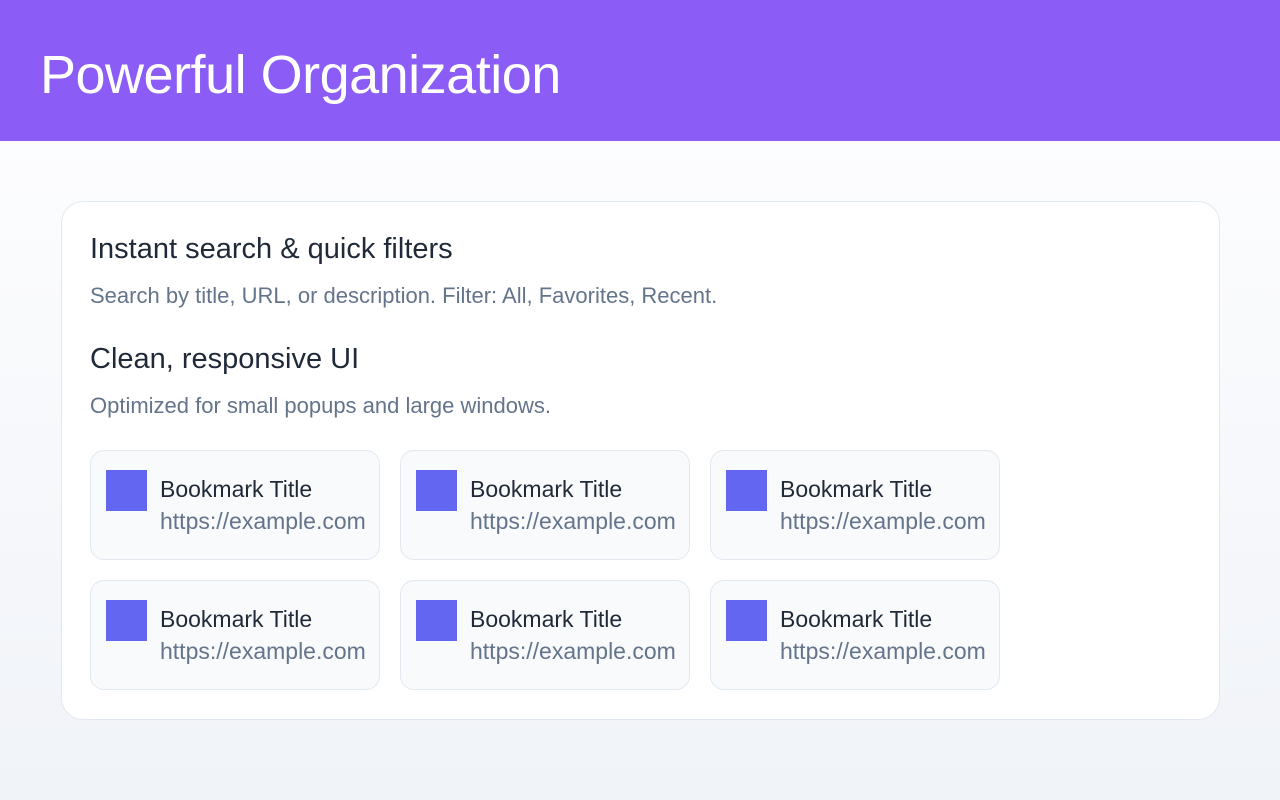 Image resolution: width=1280 pixels, height=800 pixels. I want to click on feature-title-ui: Clean, responsive UI, so click(225, 359).